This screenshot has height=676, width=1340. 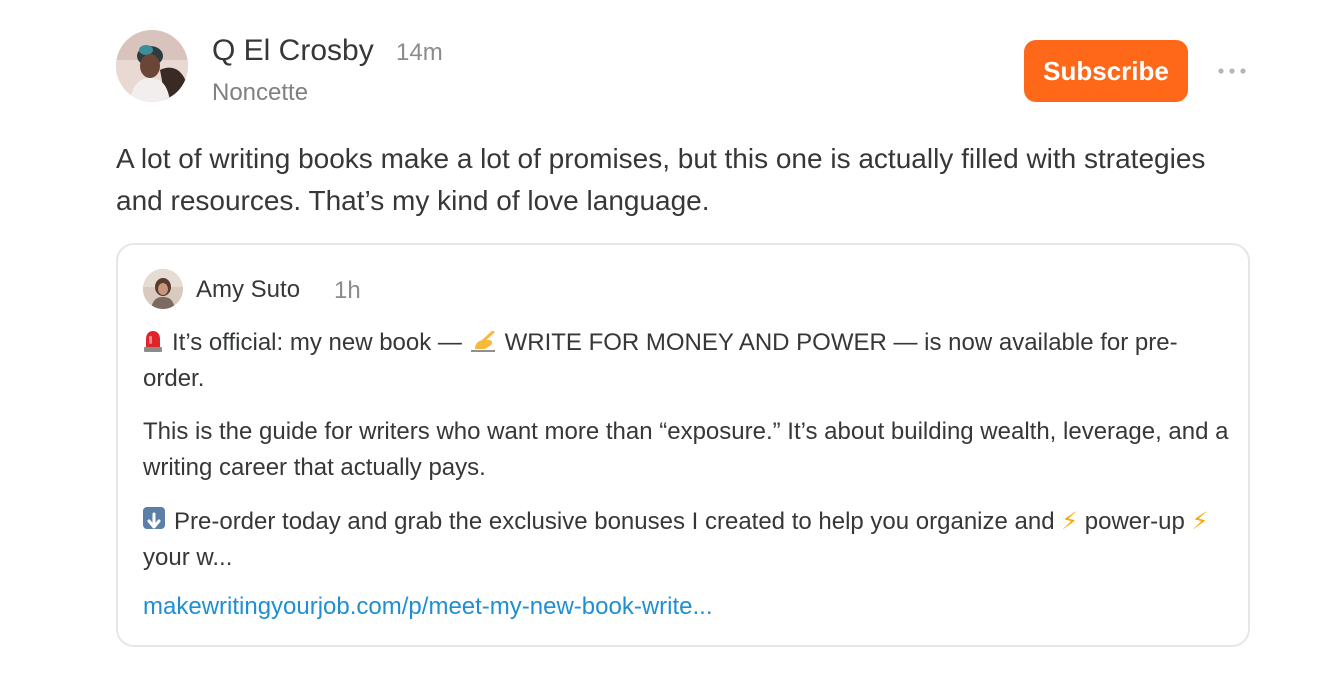 I want to click on quoted-author-avatar, so click(x=163, y=289).